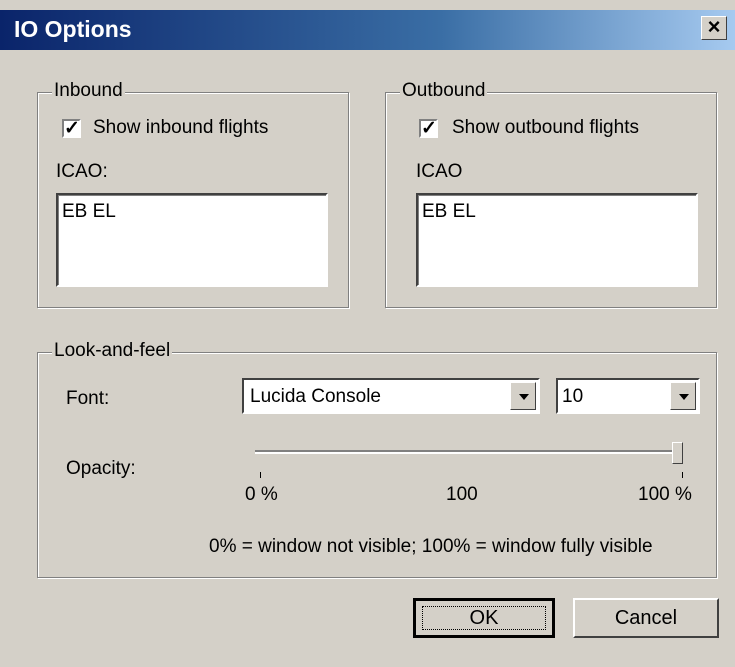 Image resolution: width=735 pixels, height=667 pixels. I want to click on opacity-label: Opacity:, so click(101, 468).